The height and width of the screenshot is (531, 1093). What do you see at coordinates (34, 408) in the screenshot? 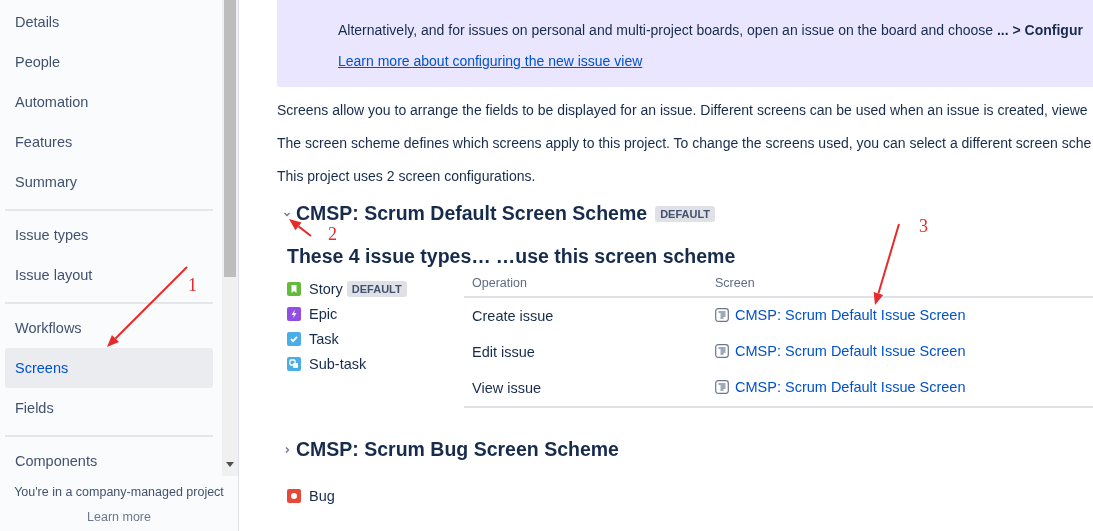
I see `sidebar-item: Fields` at bounding box center [34, 408].